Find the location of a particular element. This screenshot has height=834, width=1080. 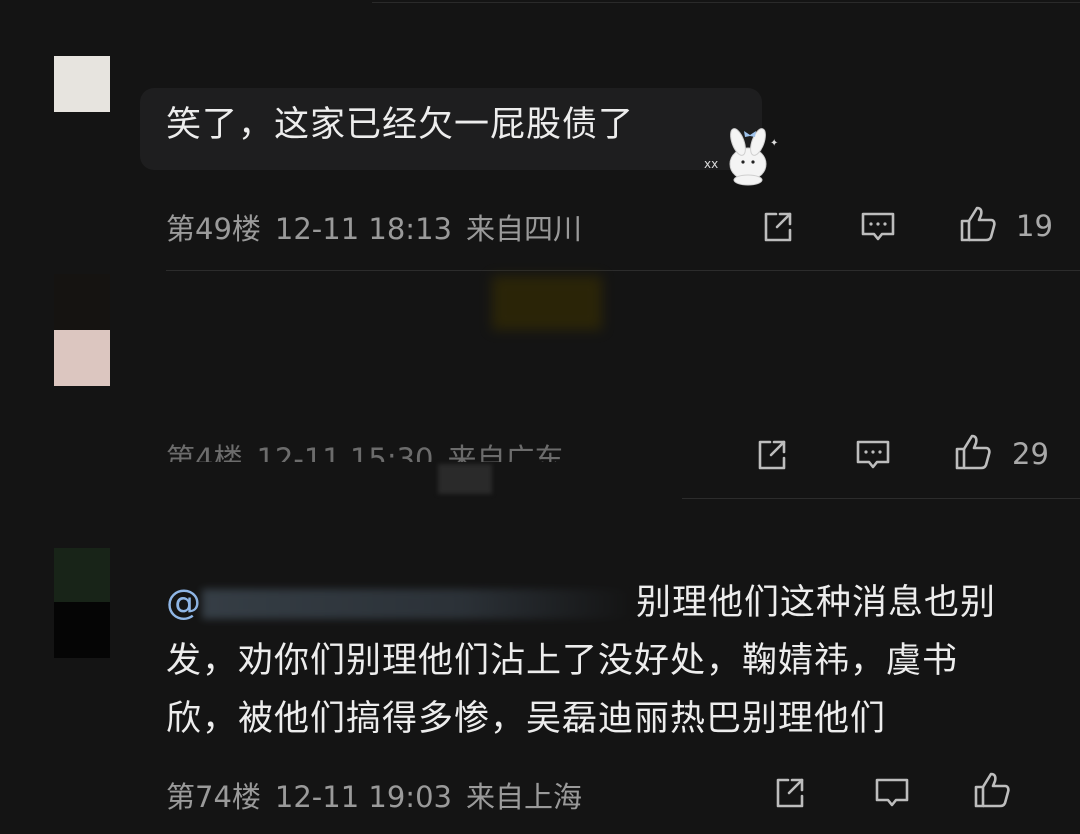

comment-line: @ 别理他们这种消息也别 is located at coordinates (611, 603).